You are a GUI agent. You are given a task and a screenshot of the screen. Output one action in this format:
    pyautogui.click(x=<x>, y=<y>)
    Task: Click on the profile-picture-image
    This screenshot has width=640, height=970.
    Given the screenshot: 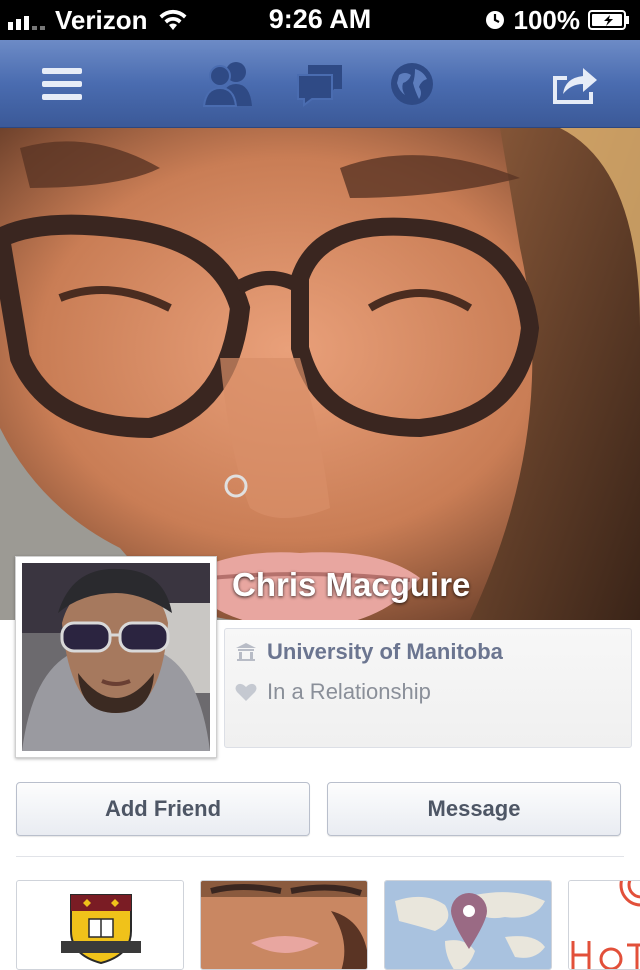 What is the action you would take?
    pyautogui.click(x=116, y=657)
    